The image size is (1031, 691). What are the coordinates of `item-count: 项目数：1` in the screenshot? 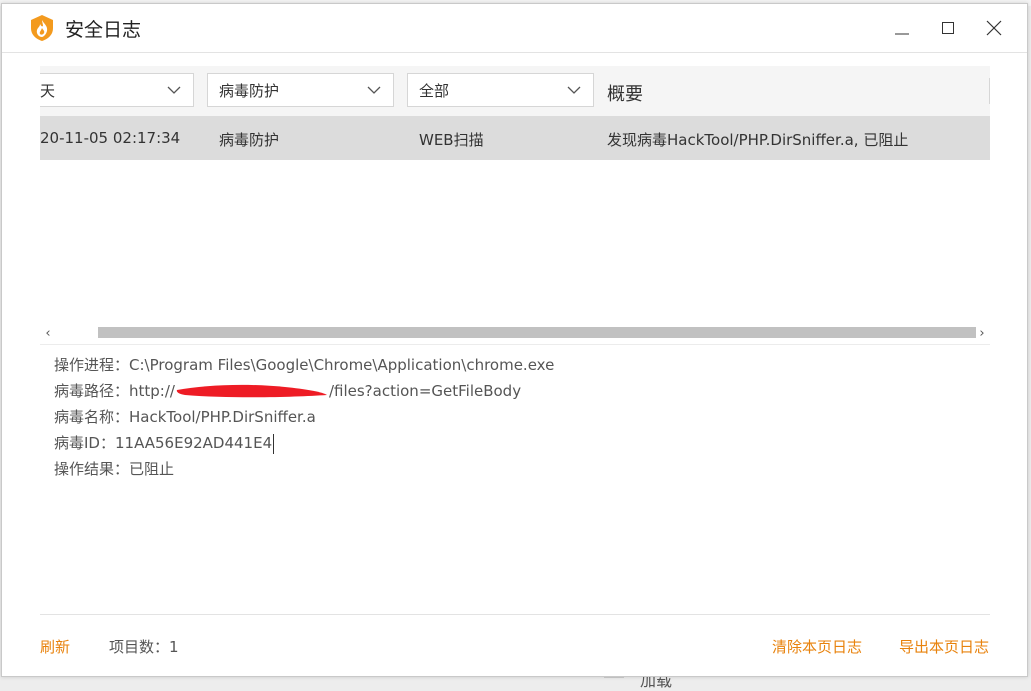 It's located at (144, 646).